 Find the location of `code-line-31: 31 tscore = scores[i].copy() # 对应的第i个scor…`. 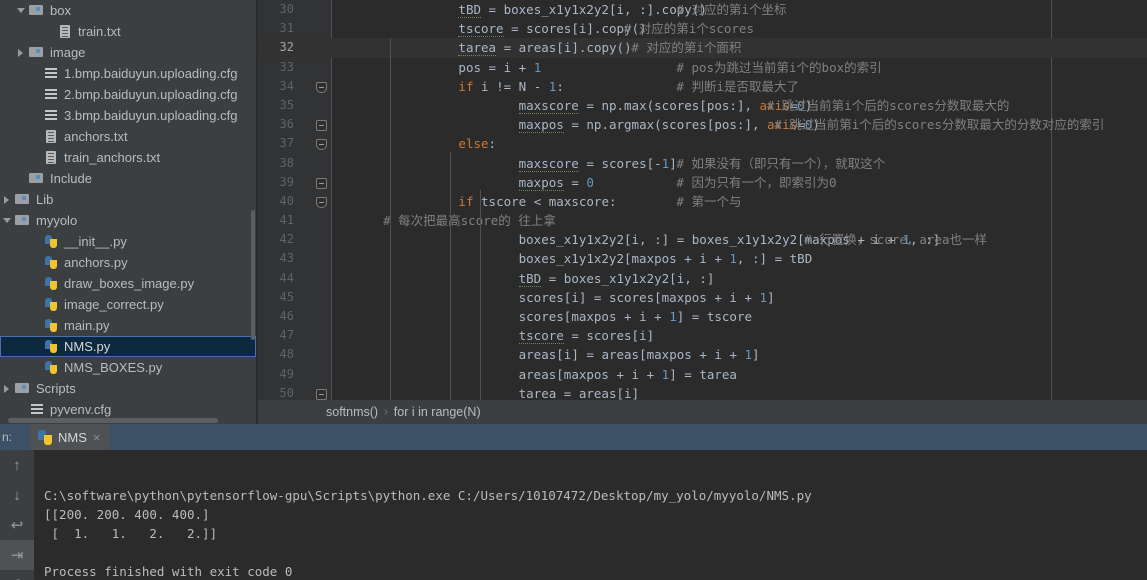

code-line-31: 31 tscore = scores[i].copy() # 对应的第i个scor… is located at coordinates (702, 28).